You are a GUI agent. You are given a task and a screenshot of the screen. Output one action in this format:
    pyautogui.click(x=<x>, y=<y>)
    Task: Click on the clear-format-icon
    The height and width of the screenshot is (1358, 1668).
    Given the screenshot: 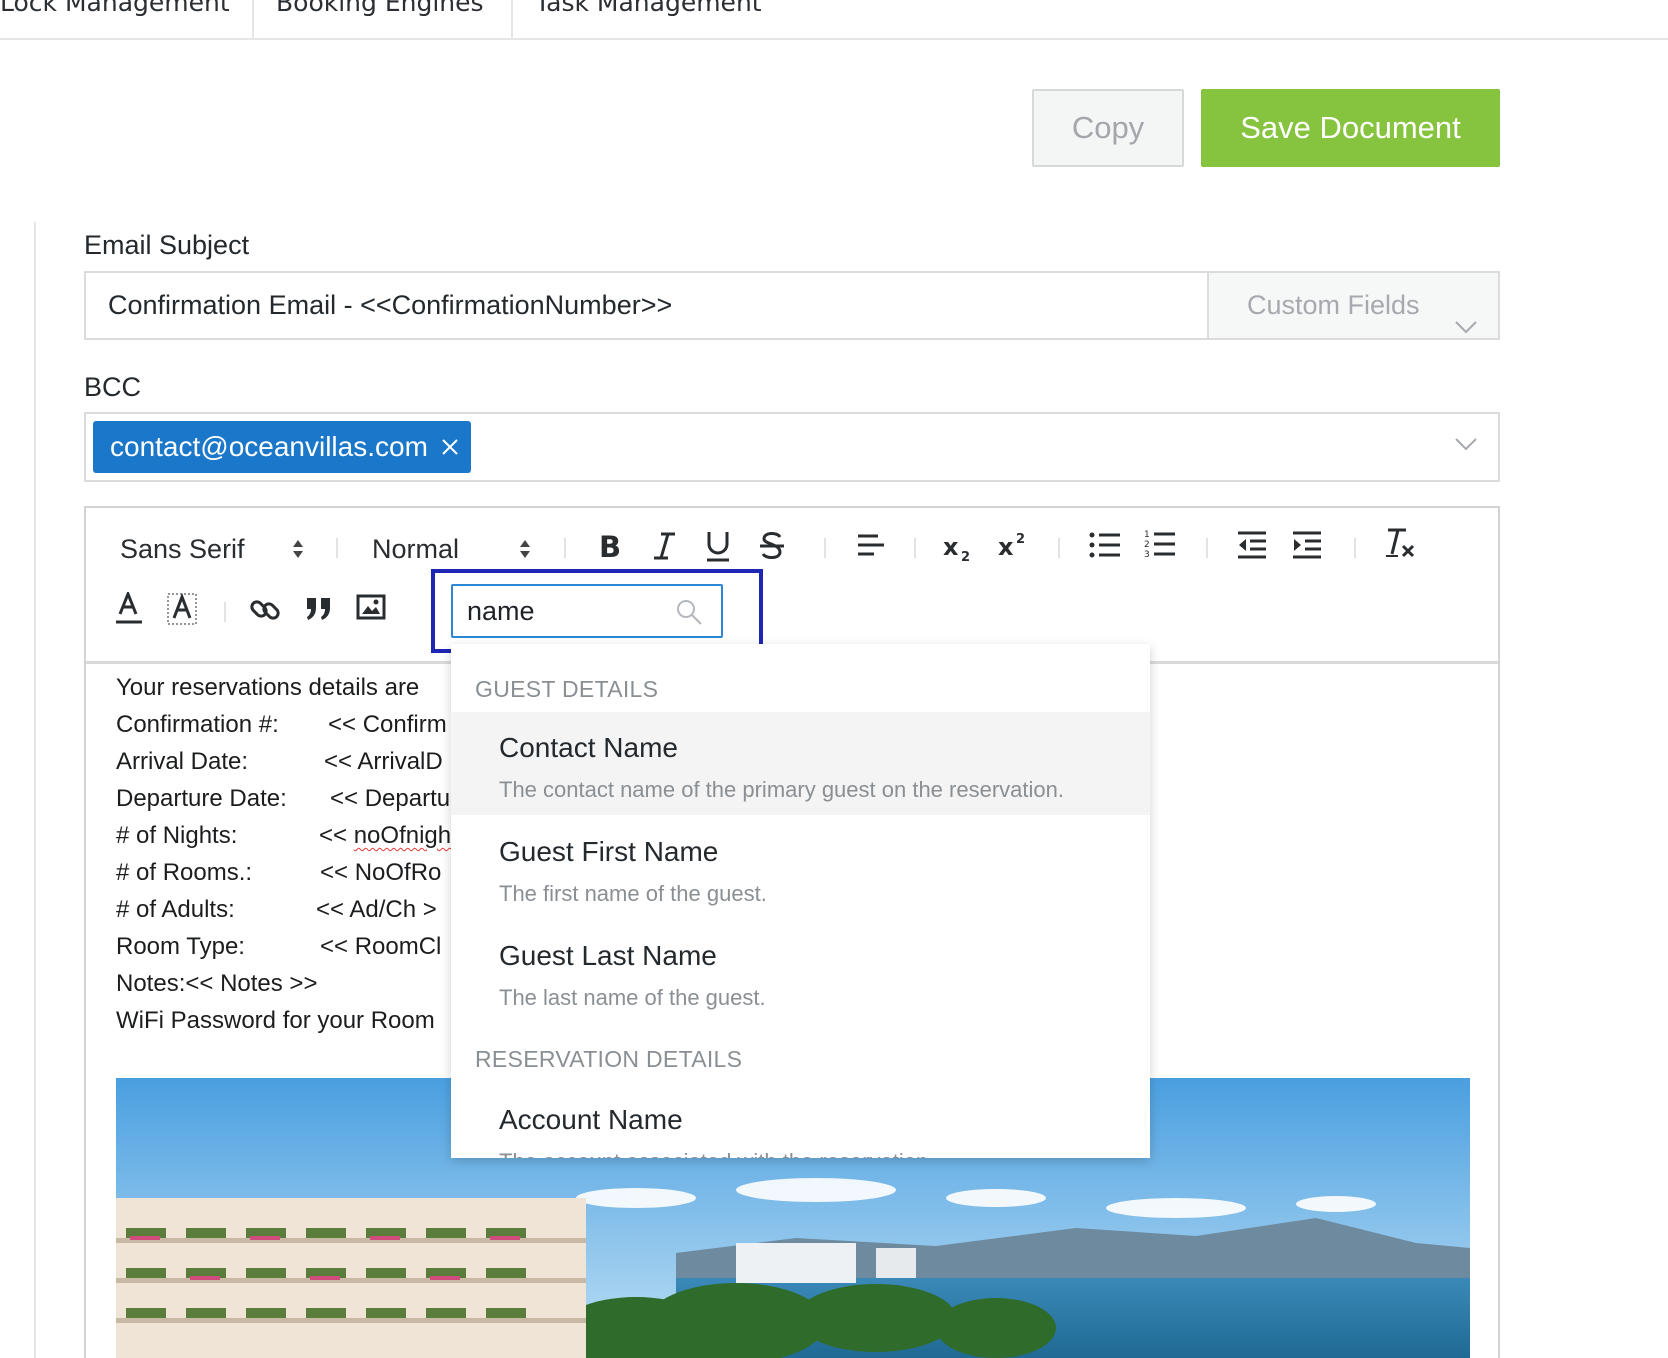 What is the action you would take?
    pyautogui.click(x=1400, y=543)
    